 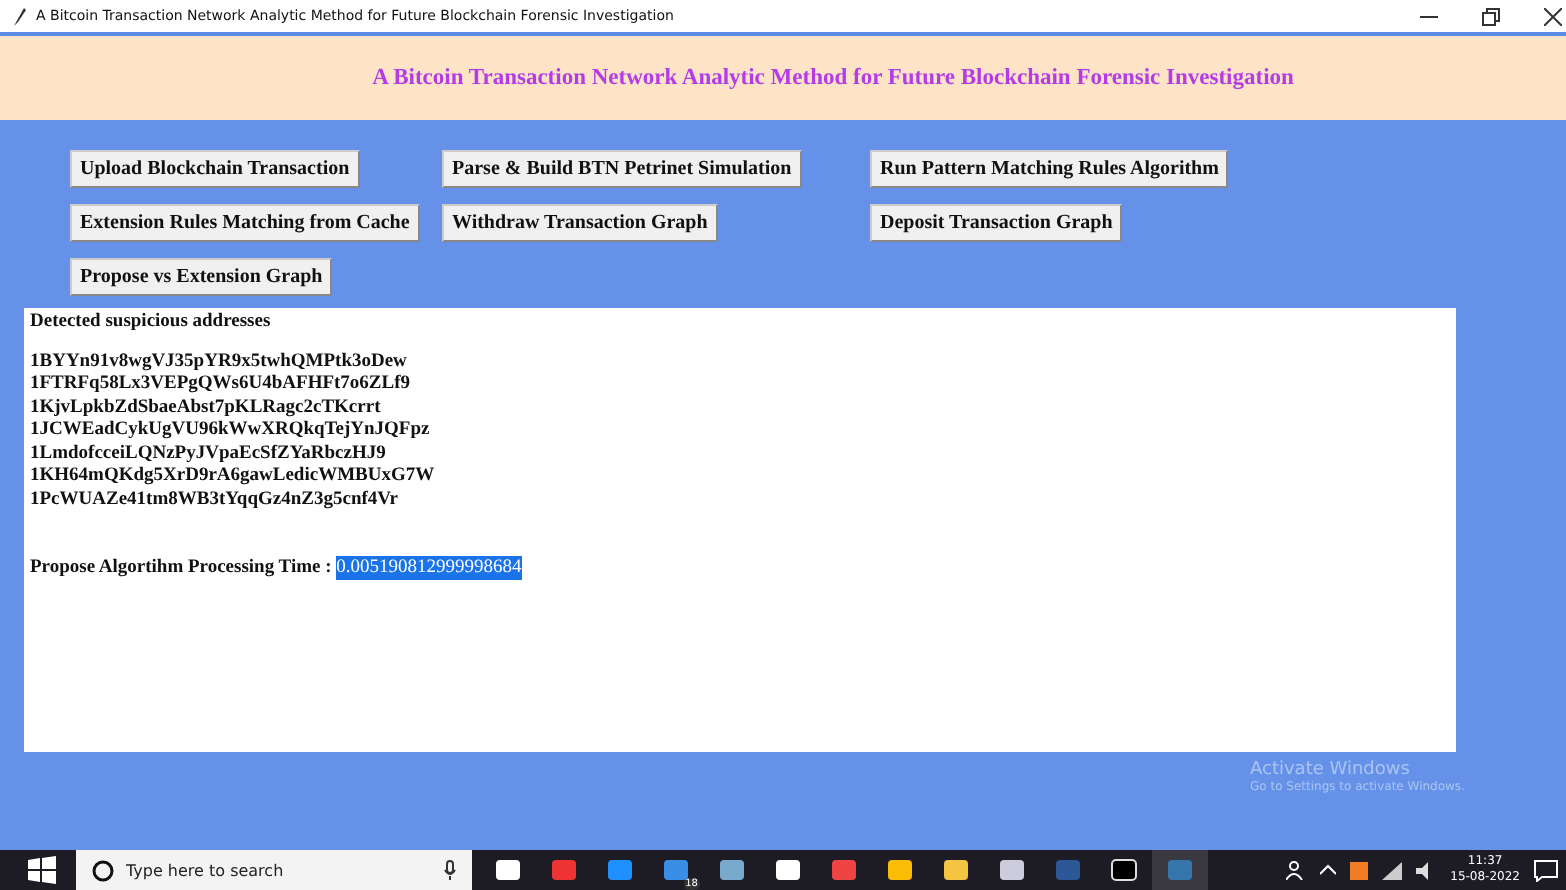 What do you see at coordinates (232, 477) in the screenshot?
I see `address-line: 1KH64mQKdg5XrD9rA6gawLedicWMBUxG7W` at bounding box center [232, 477].